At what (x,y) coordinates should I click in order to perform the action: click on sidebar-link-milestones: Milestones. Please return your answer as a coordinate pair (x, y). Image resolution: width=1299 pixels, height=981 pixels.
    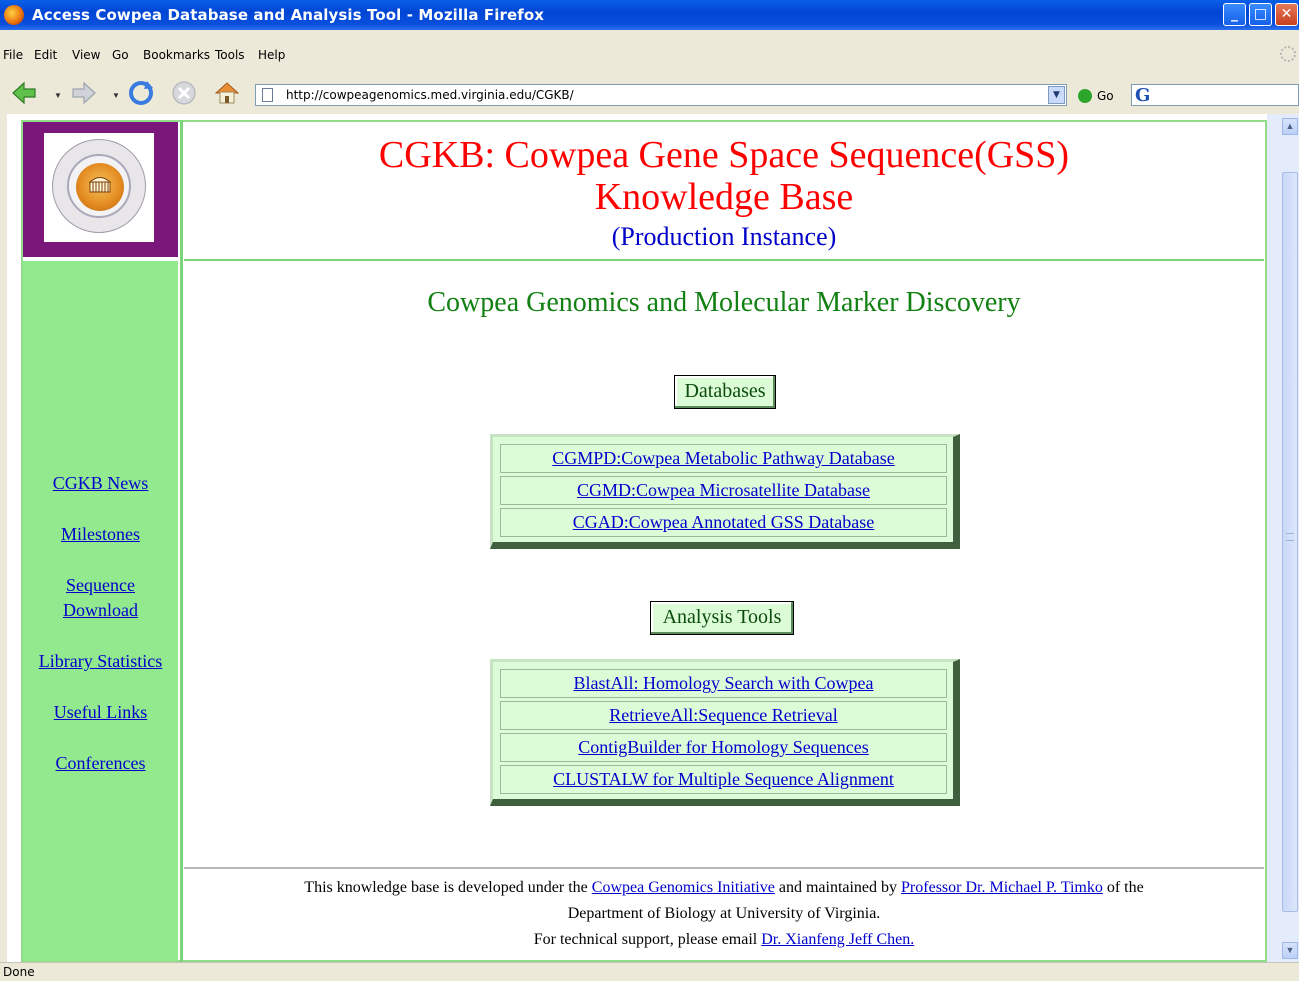
    Looking at the image, I should click on (100, 534).